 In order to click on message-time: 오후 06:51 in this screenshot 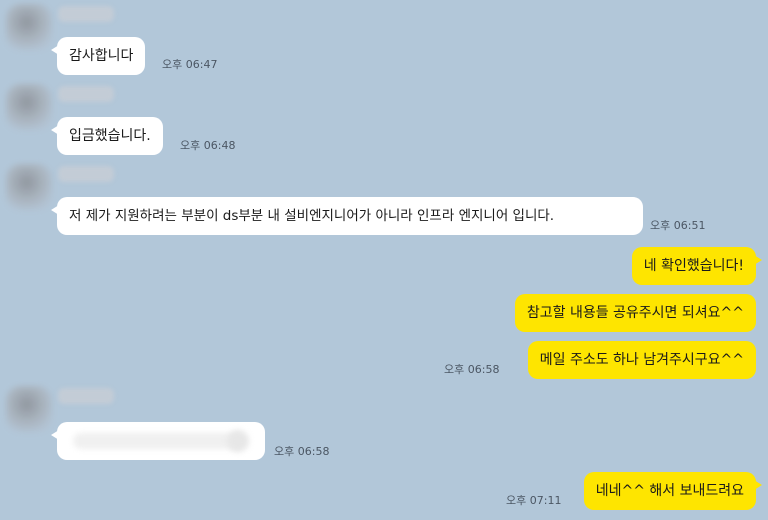, I will do `click(678, 225)`.